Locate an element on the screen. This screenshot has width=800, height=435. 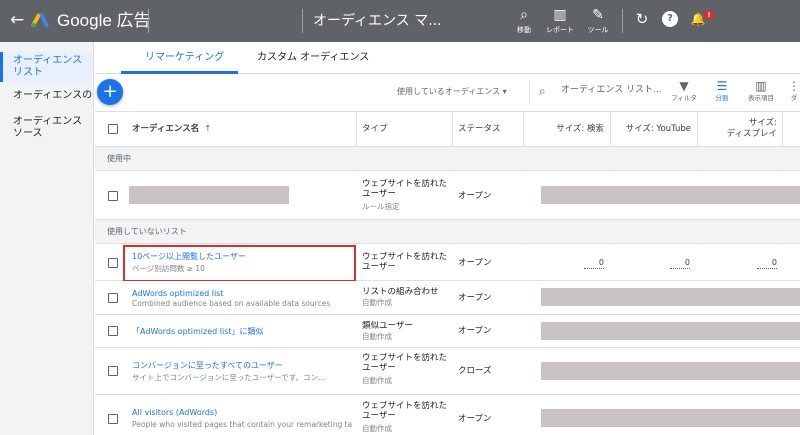
sidebar-item-audience-insights: オーディエンスのイ is located at coordinates (46, 97).